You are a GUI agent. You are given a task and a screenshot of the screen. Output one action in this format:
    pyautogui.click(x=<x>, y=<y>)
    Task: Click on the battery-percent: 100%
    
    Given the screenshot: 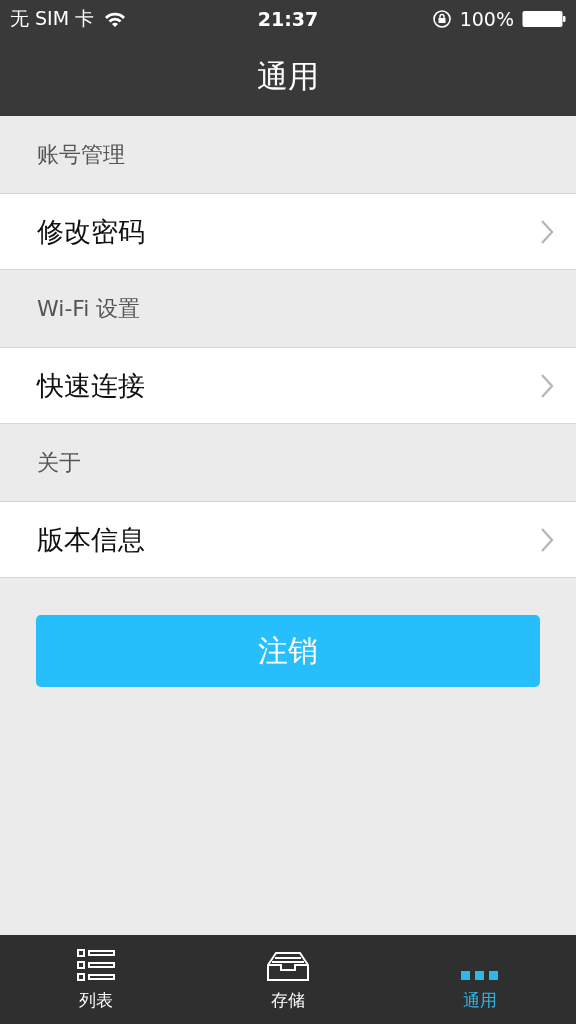 What is the action you would take?
    pyautogui.click(x=486, y=19)
    